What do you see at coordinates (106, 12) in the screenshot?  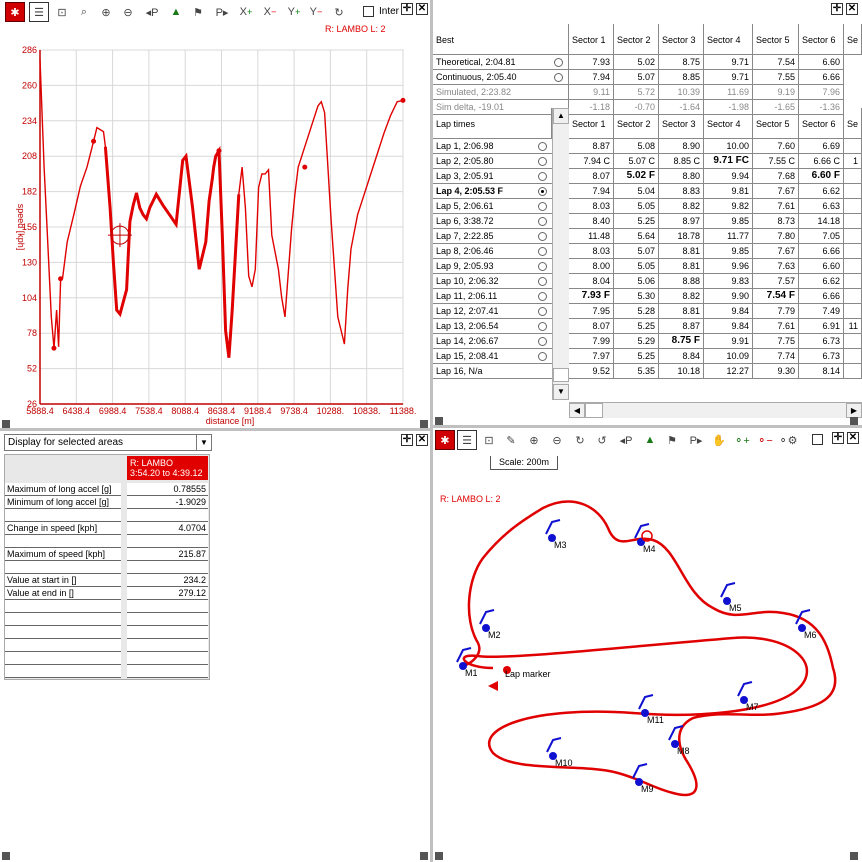 I see `zoom-in-icon: ⊕` at bounding box center [106, 12].